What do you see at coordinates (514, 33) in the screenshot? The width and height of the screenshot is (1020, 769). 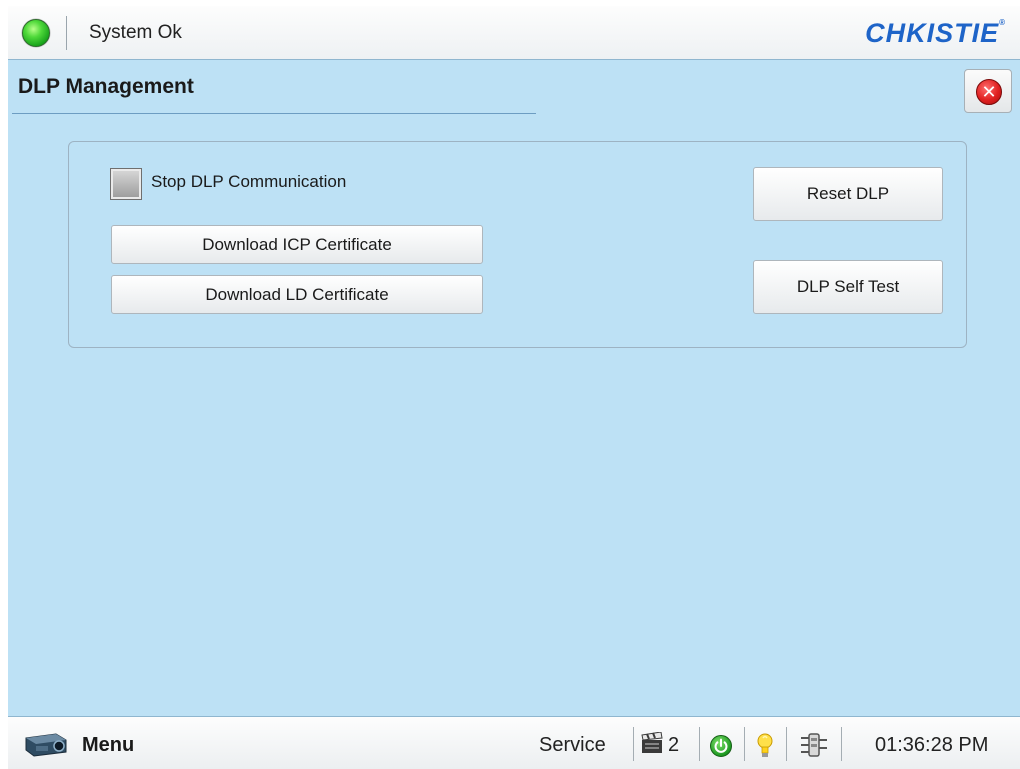 I see `top-status-bar: System Ok CHKISTIE®` at bounding box center [514, 33].